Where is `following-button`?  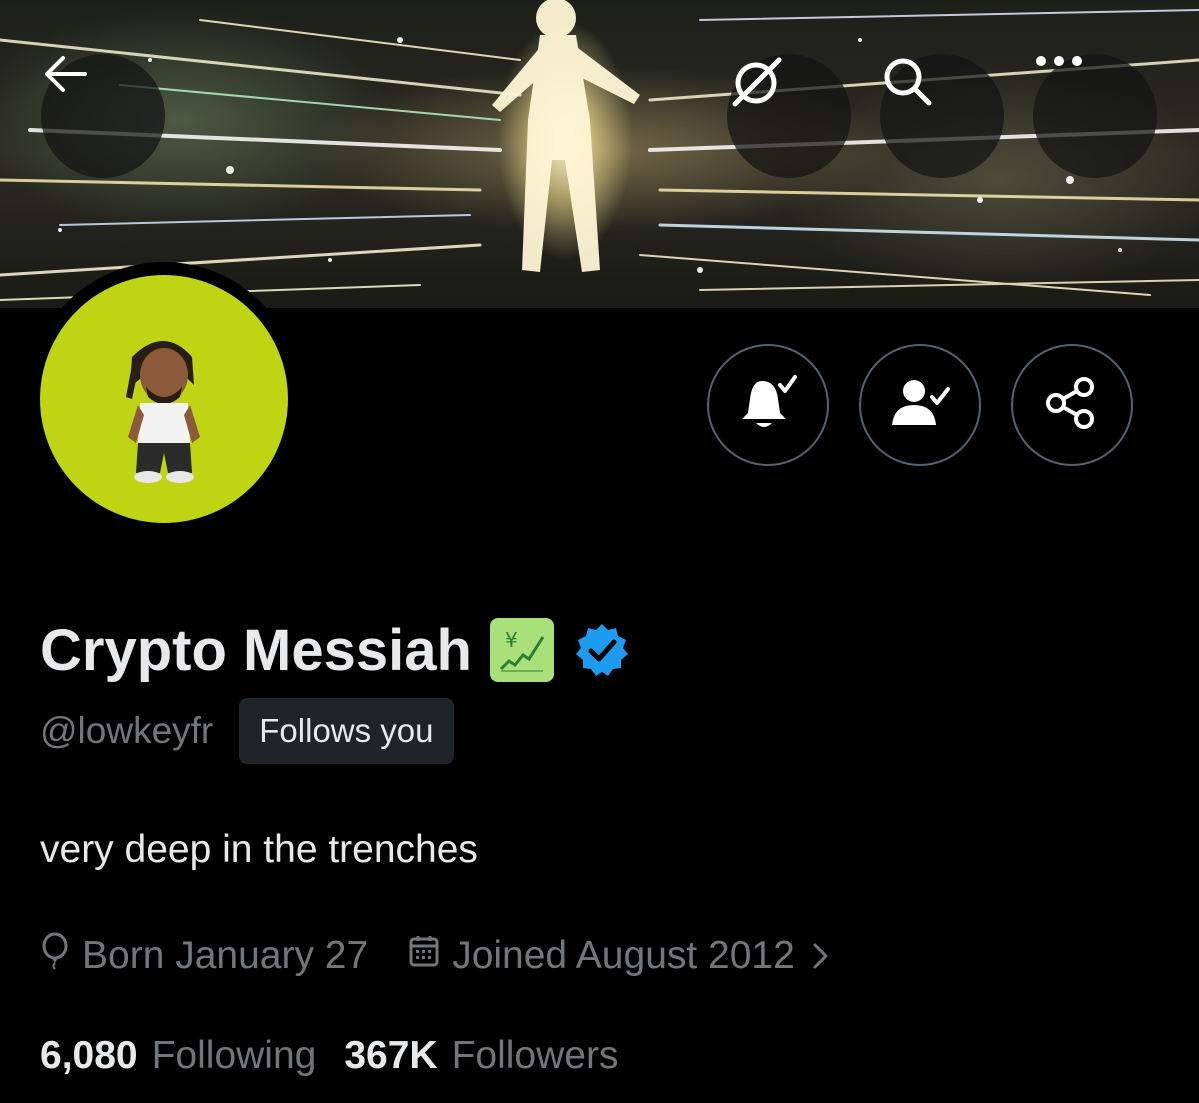
following-button is located at coordinates (920, 405).